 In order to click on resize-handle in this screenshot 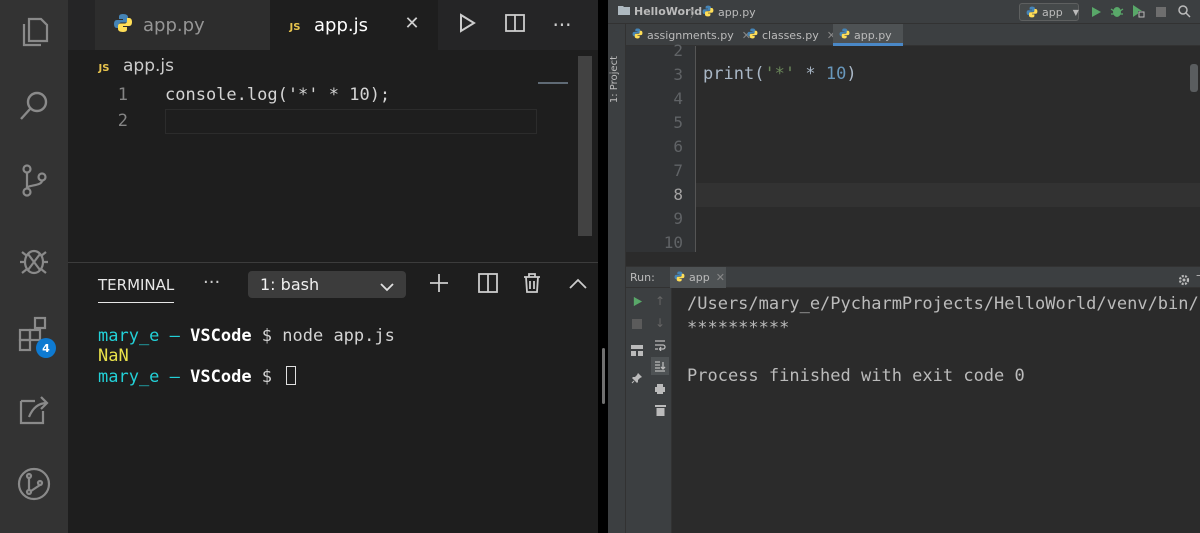, I will do `click(603, 376)`.